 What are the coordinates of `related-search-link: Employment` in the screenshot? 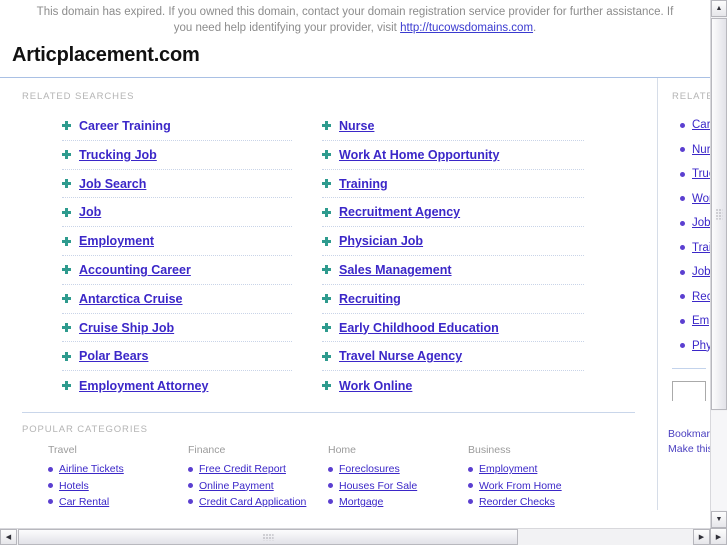 It's located at (116, 241).